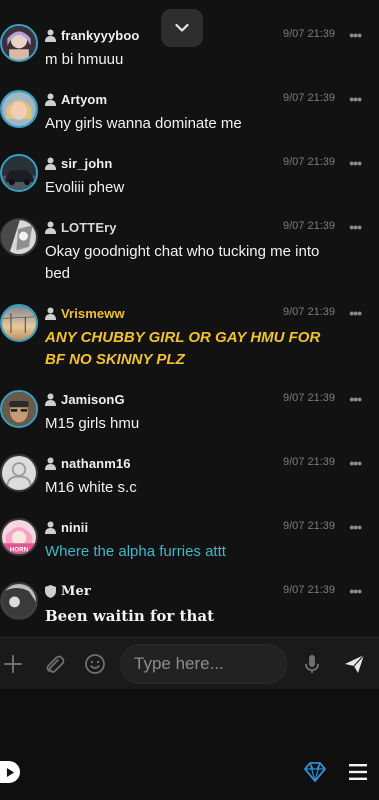 The height and width of the screenshot is (800, 379). I want to click on chat-message: Mer 9/07 21:39 ••• Been waitin for that, so click(189, 608).